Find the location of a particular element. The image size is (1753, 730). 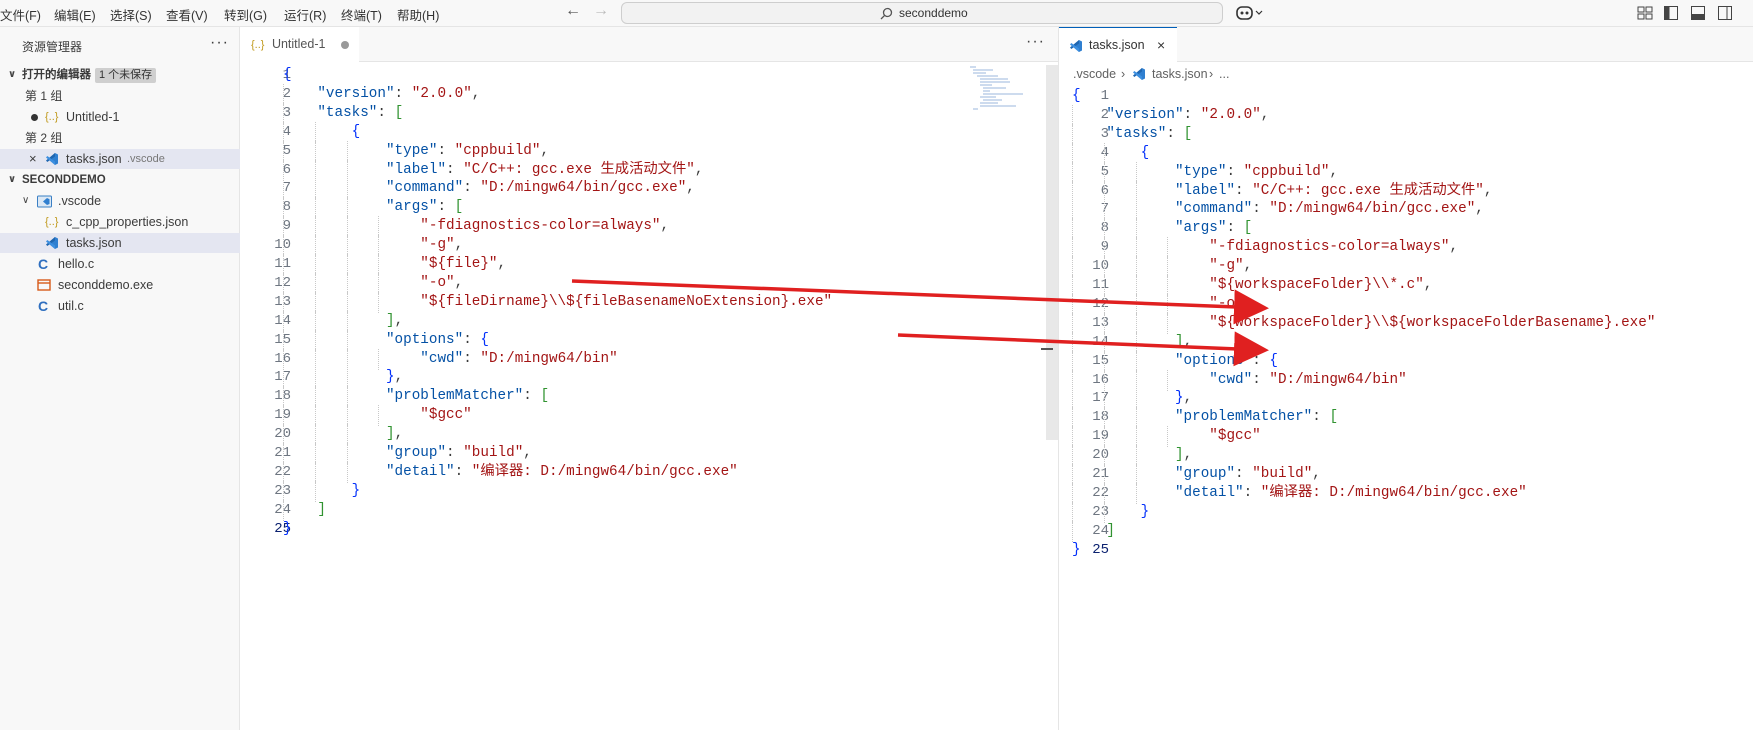

file-tasks-json: tasks.json is located at coordinates (120, 243).